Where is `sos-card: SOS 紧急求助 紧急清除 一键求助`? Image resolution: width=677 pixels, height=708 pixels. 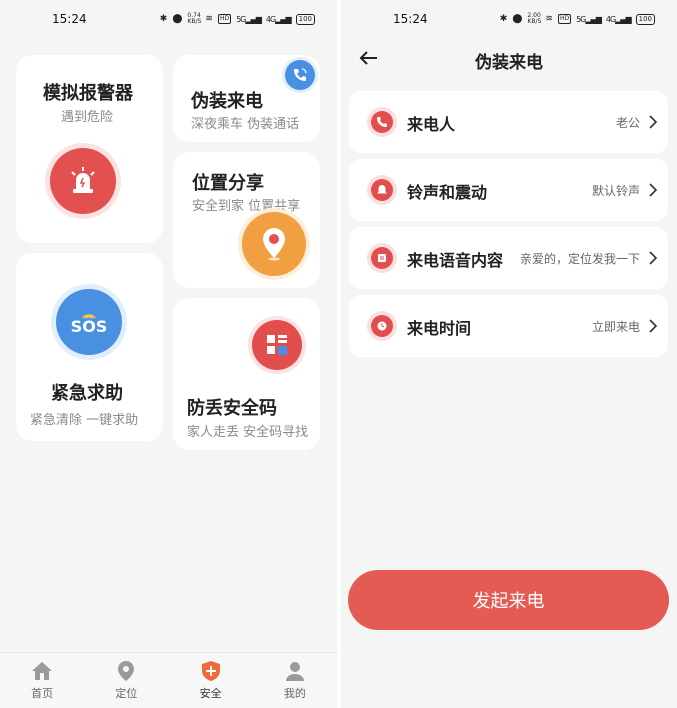 sos-card: SOS 紧急求助 紧急清除 一键求助 is located at coordinates (89, 347).